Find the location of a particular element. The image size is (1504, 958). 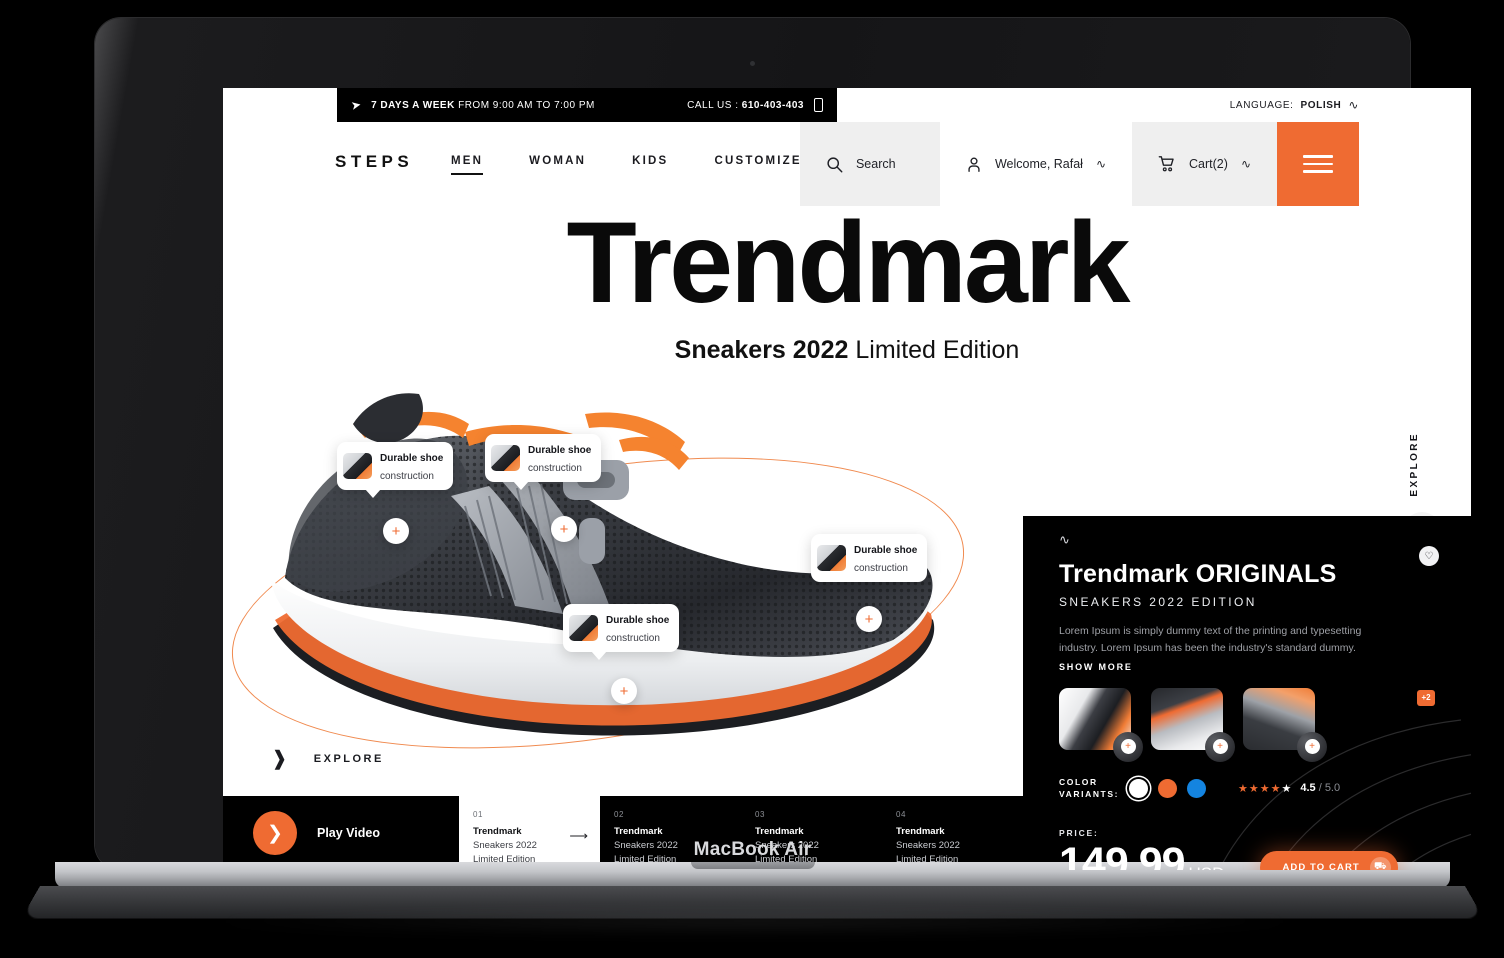

language-label: LANGUAGE: is located at coordinates (1261, 105).